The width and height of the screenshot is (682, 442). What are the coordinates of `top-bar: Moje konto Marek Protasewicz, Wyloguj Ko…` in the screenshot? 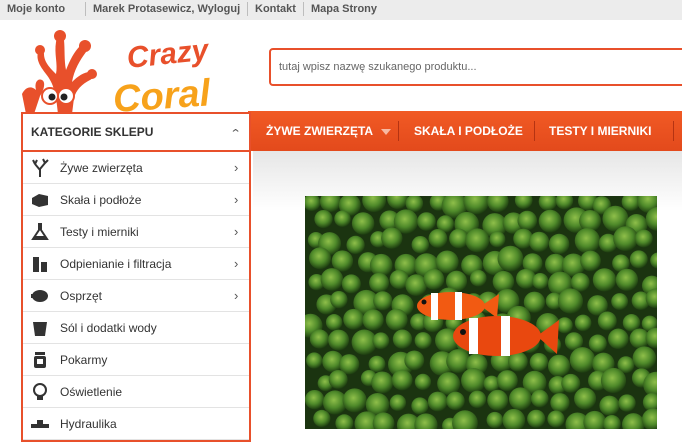 It's located at (341, 10).